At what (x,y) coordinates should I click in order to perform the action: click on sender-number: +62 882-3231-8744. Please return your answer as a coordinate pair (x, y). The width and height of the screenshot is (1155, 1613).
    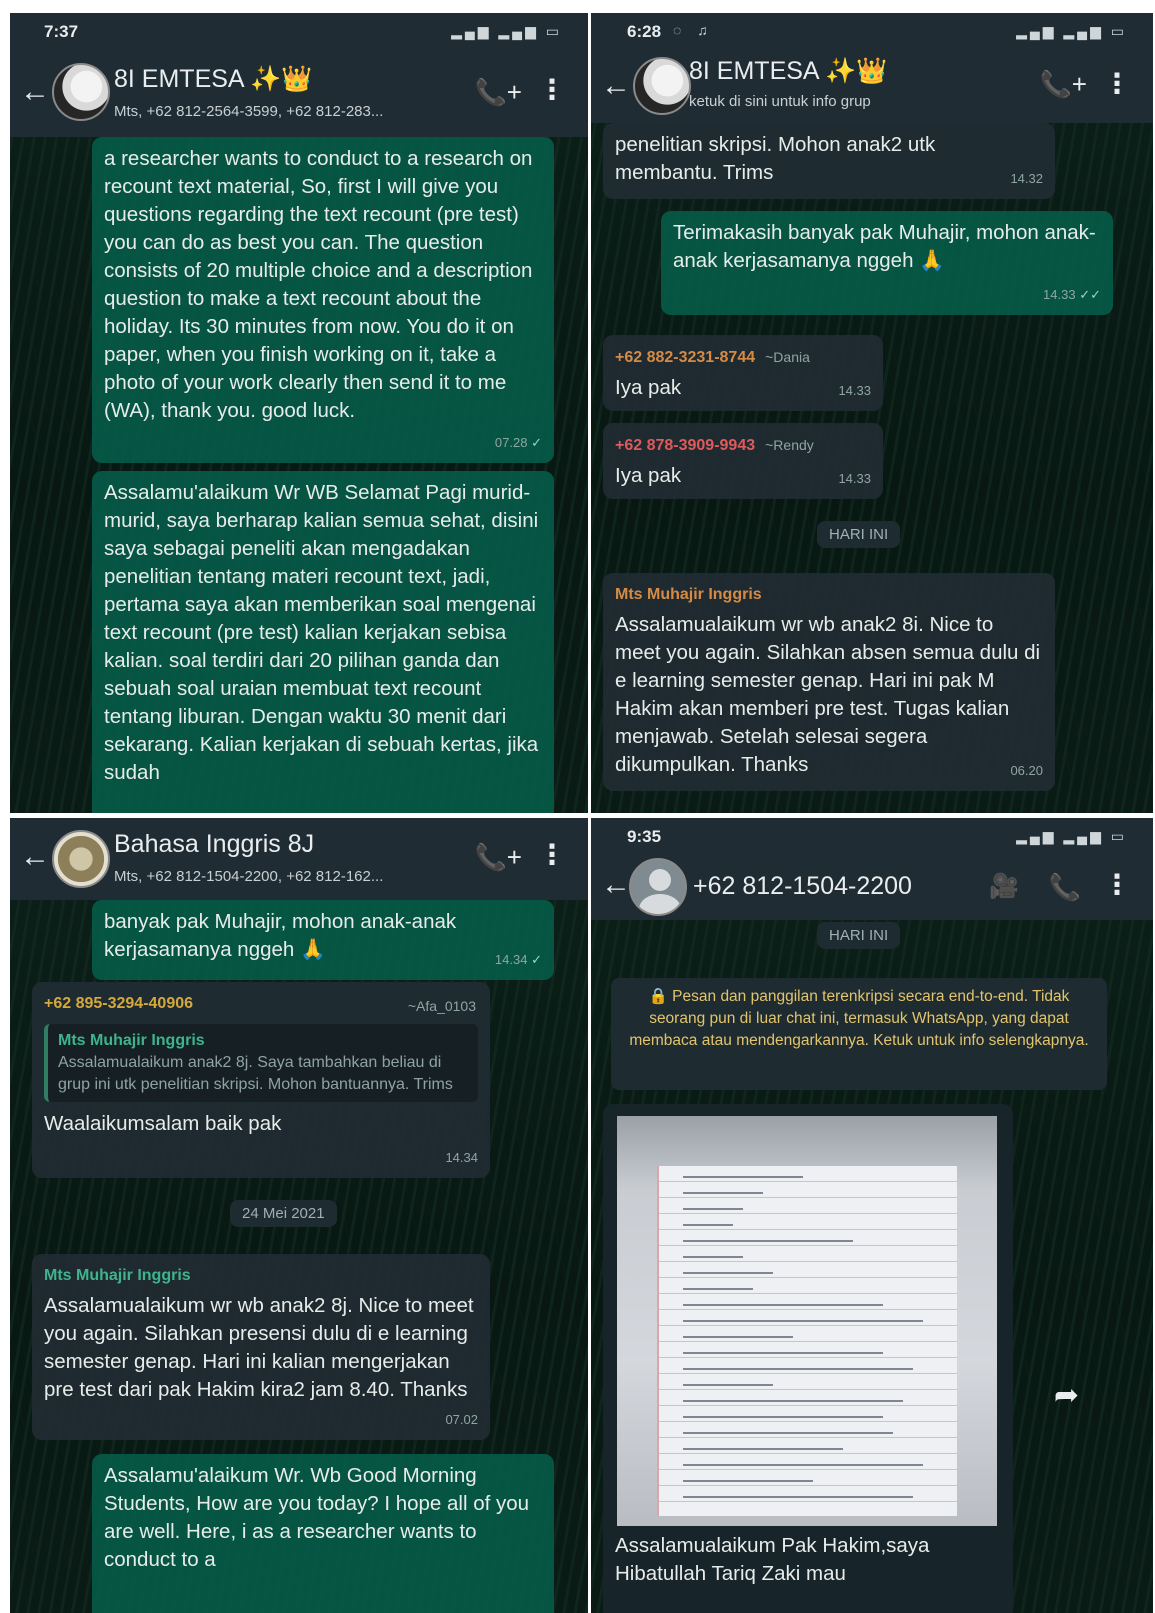
    Looking at the image, I should click on (685, 357).